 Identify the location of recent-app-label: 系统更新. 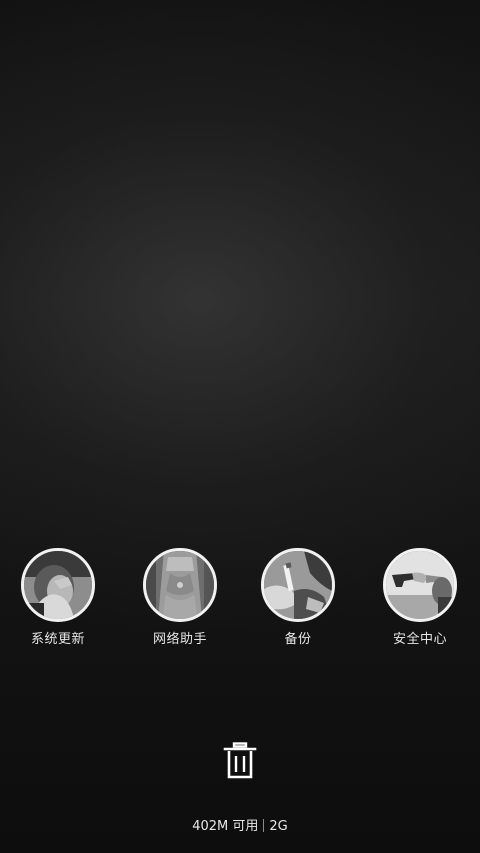
(57, 639).